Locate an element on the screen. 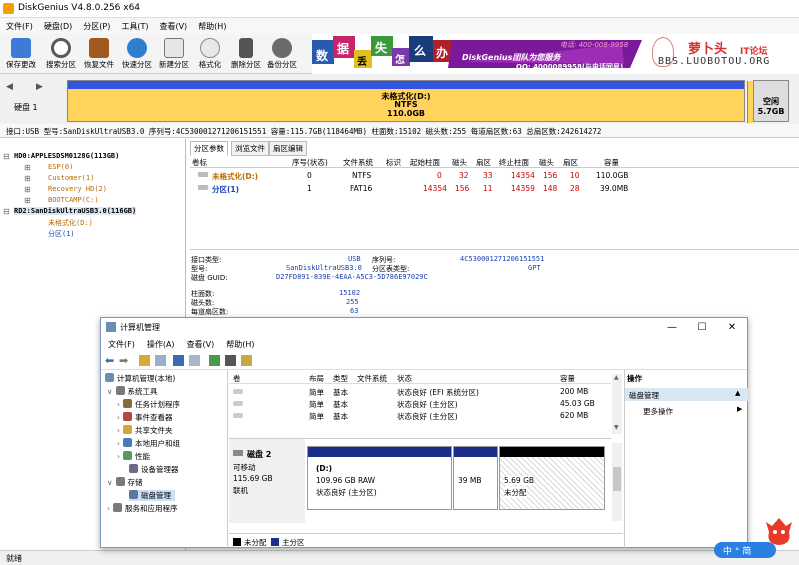  small-partition-sliver is located at coordinates (750, 102).